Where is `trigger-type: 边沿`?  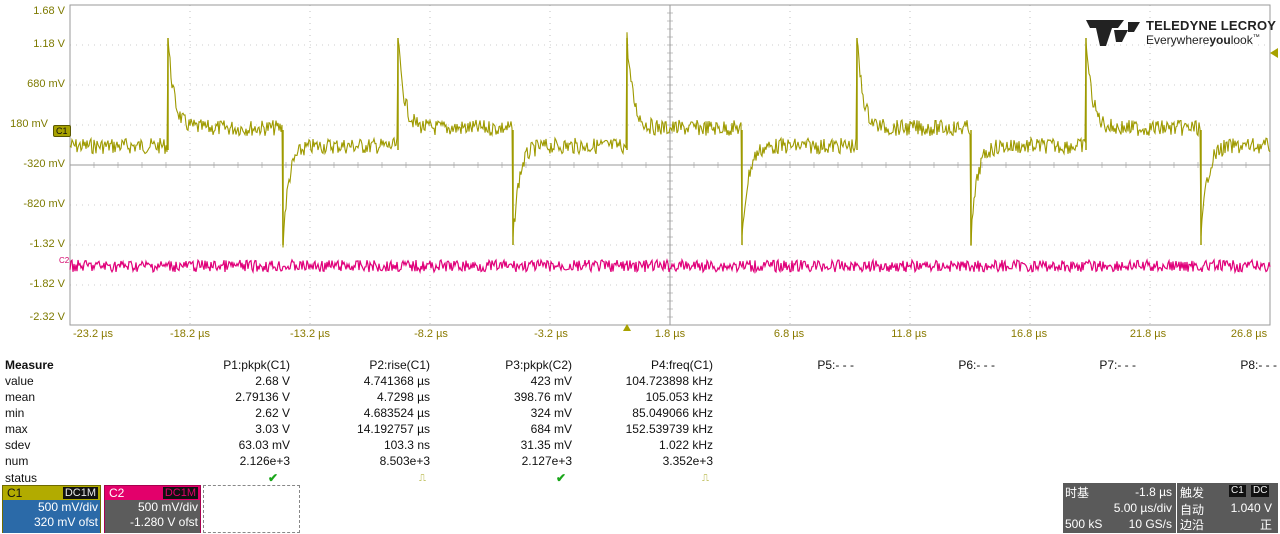 trigger-type: 边沿 is located at coordinates (1192, 525).